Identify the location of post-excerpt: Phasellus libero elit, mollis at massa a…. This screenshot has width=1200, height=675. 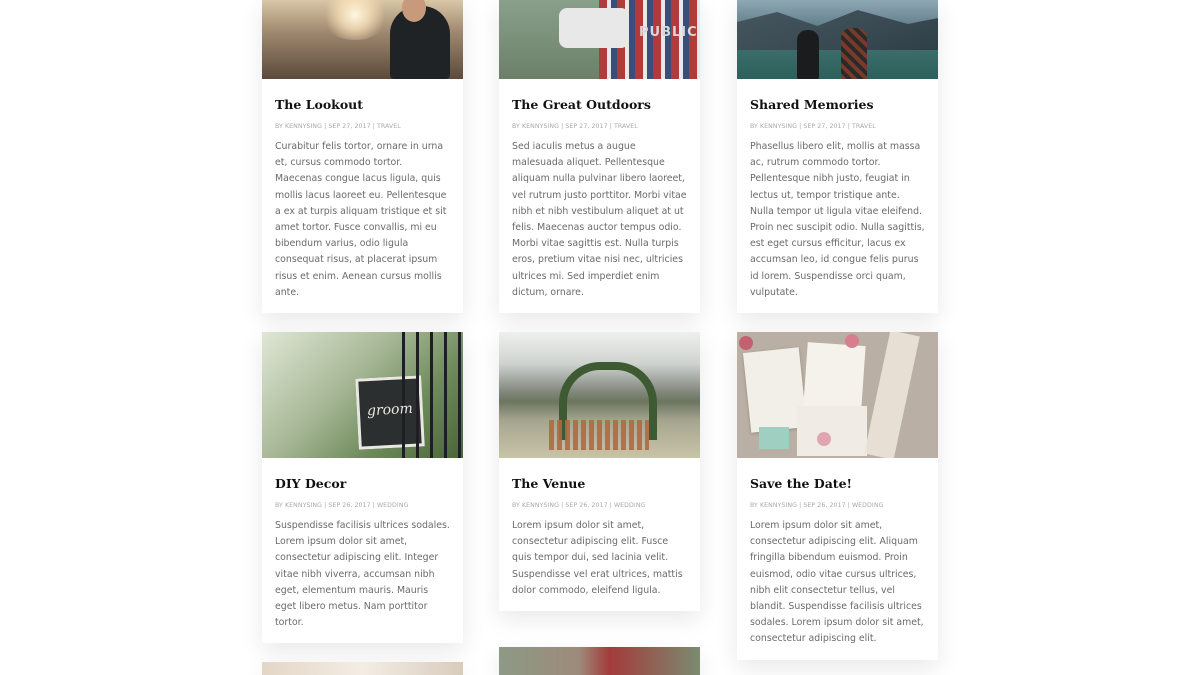
(837, 219).